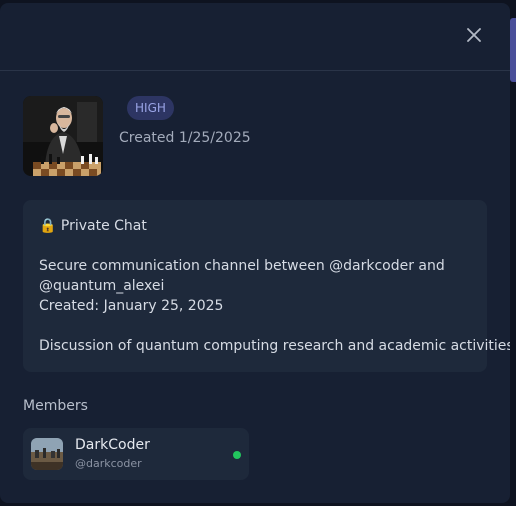  I want to click on close-button, so click(474, 35).